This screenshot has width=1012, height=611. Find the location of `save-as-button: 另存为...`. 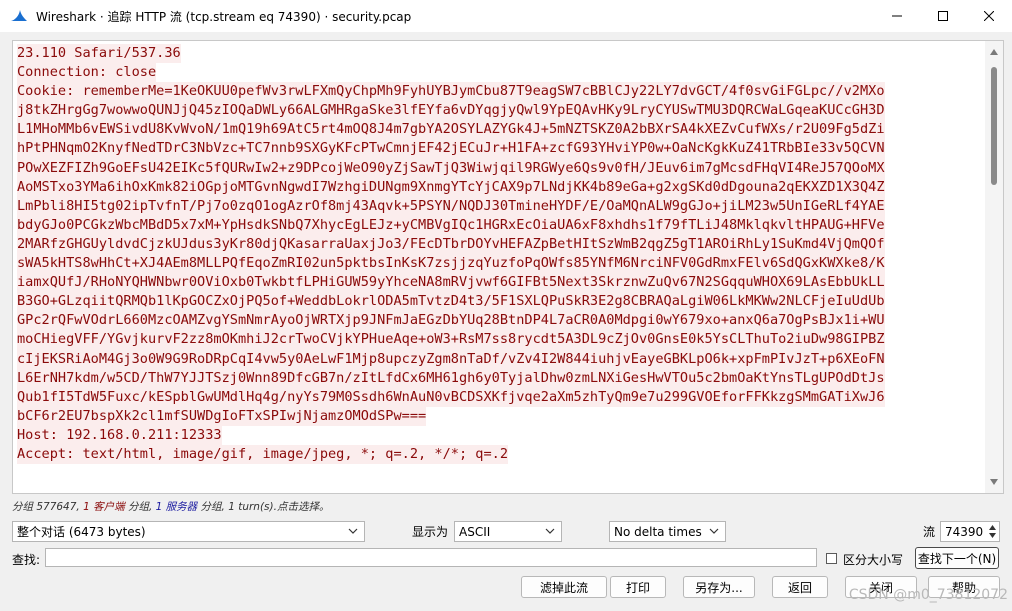

save-as-button: 另存为... is located at coordinates (719, 587).